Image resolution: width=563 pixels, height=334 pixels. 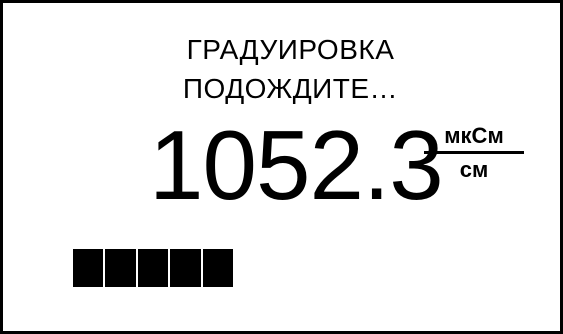 I want to click on status-title: ГРАДУИРОВКА, so click(x=290, y=49).